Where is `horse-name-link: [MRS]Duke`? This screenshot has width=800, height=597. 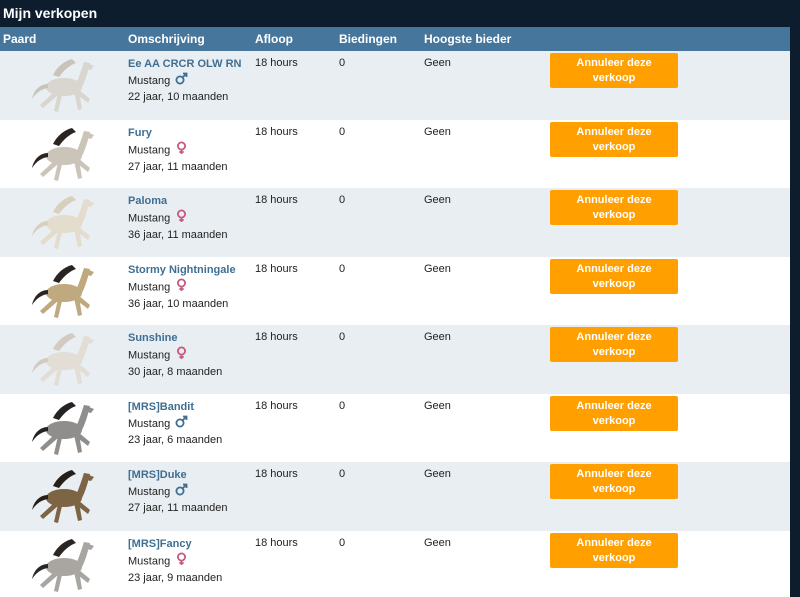 horse-name-link: [MRS]Duke is located at coordinates (177, 475).